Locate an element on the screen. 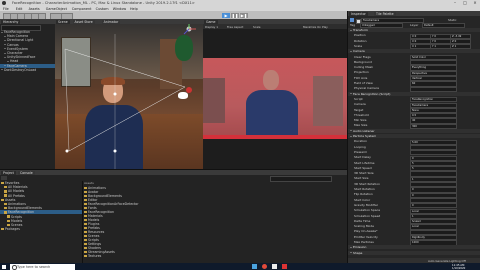 The image size is (480, 270). menu-item-gameobject: GameObject is located at coordinates (56, 9).